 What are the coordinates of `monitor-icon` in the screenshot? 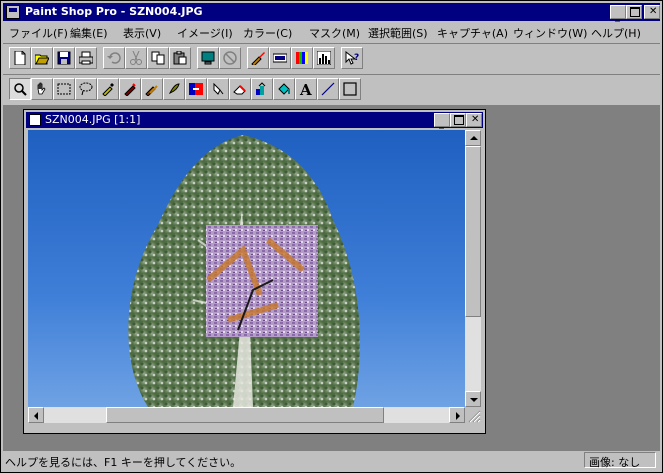 It's located at (208, 58).